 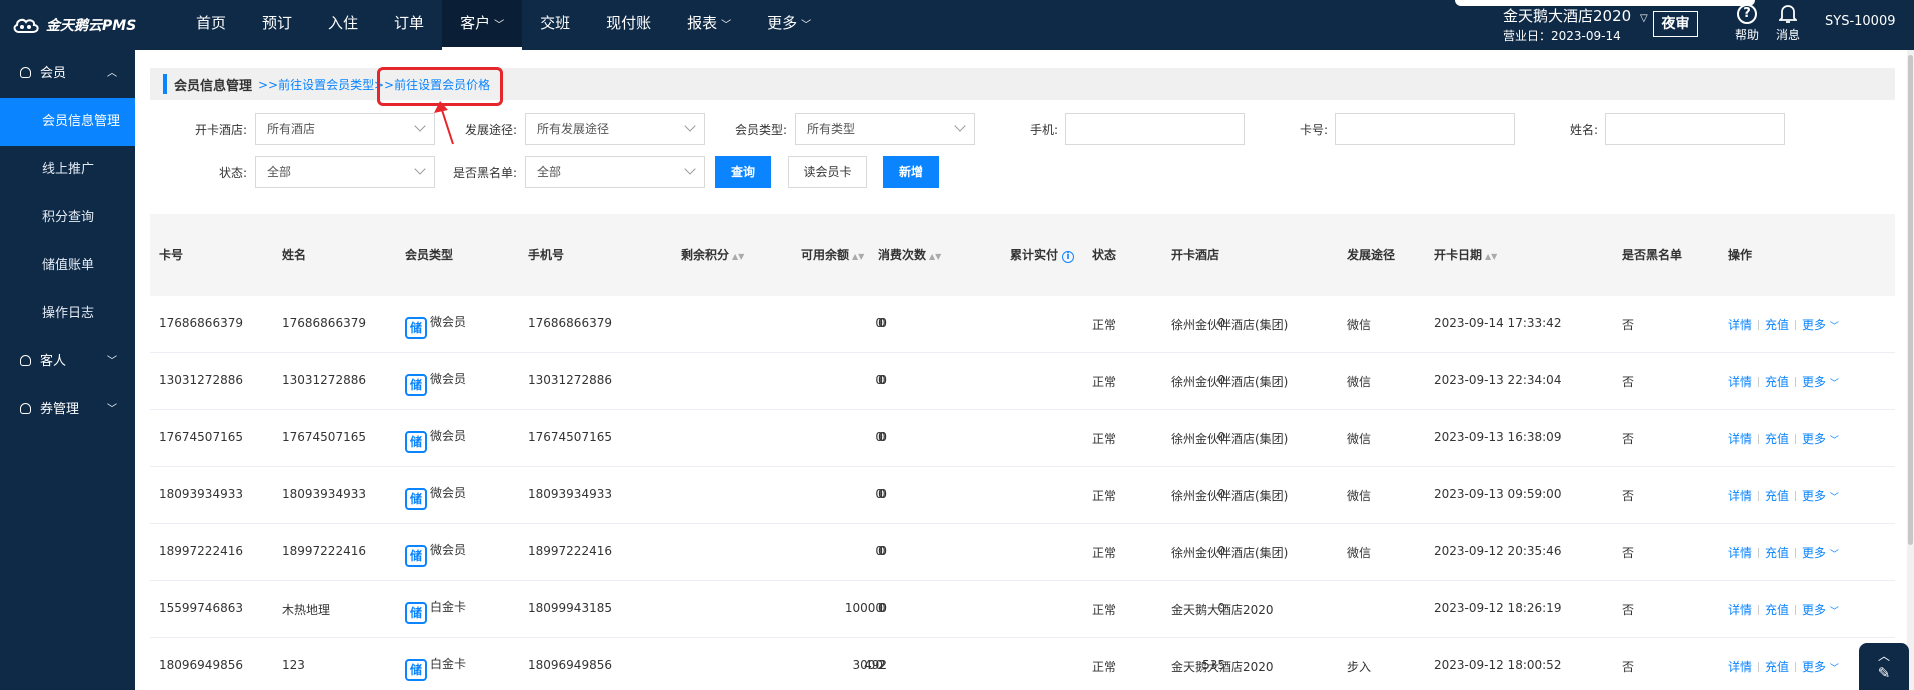 I want to click on app-logo: 金天鹅云PMS, so click(x=74, y=25).